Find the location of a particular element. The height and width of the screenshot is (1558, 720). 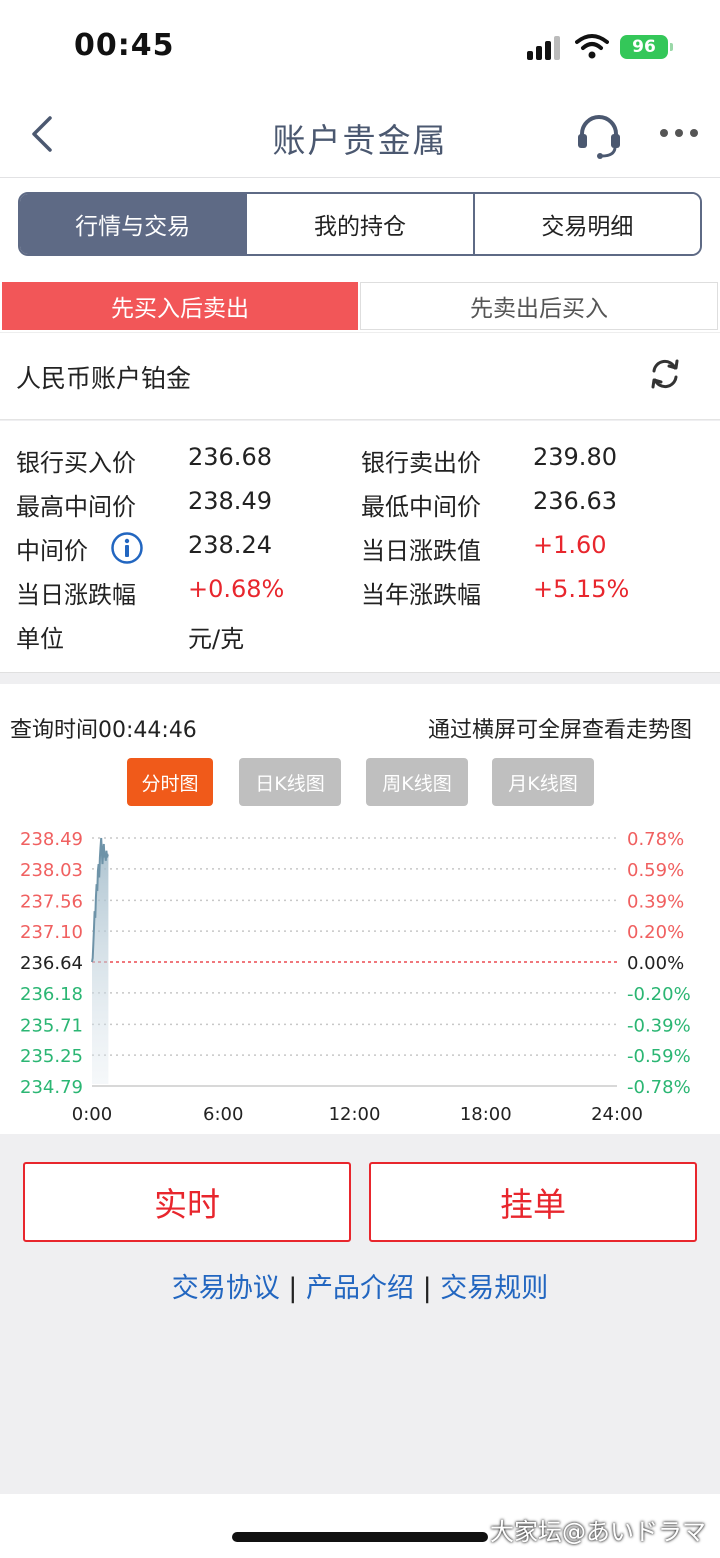

home-indicator is located at coordinates (360, 1537).